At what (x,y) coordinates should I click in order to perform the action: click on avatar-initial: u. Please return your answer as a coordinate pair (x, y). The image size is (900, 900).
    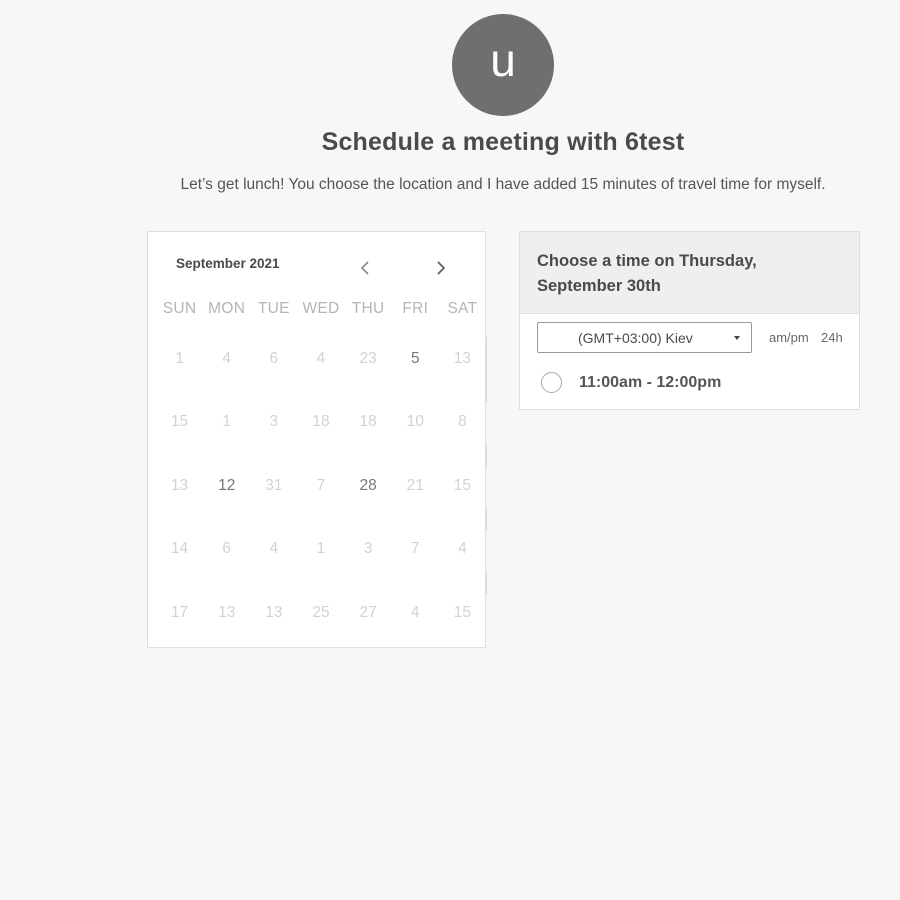
    Looking at the image, I should click on (503, 60).